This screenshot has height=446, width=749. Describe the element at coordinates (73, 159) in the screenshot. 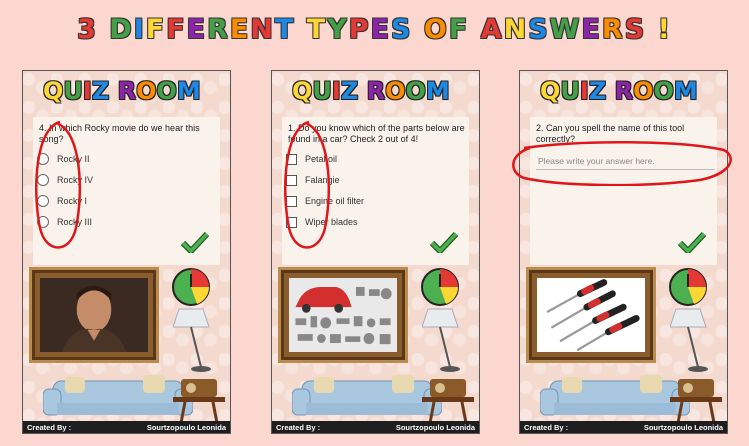

I see `option-label: Rocky II` at that location.